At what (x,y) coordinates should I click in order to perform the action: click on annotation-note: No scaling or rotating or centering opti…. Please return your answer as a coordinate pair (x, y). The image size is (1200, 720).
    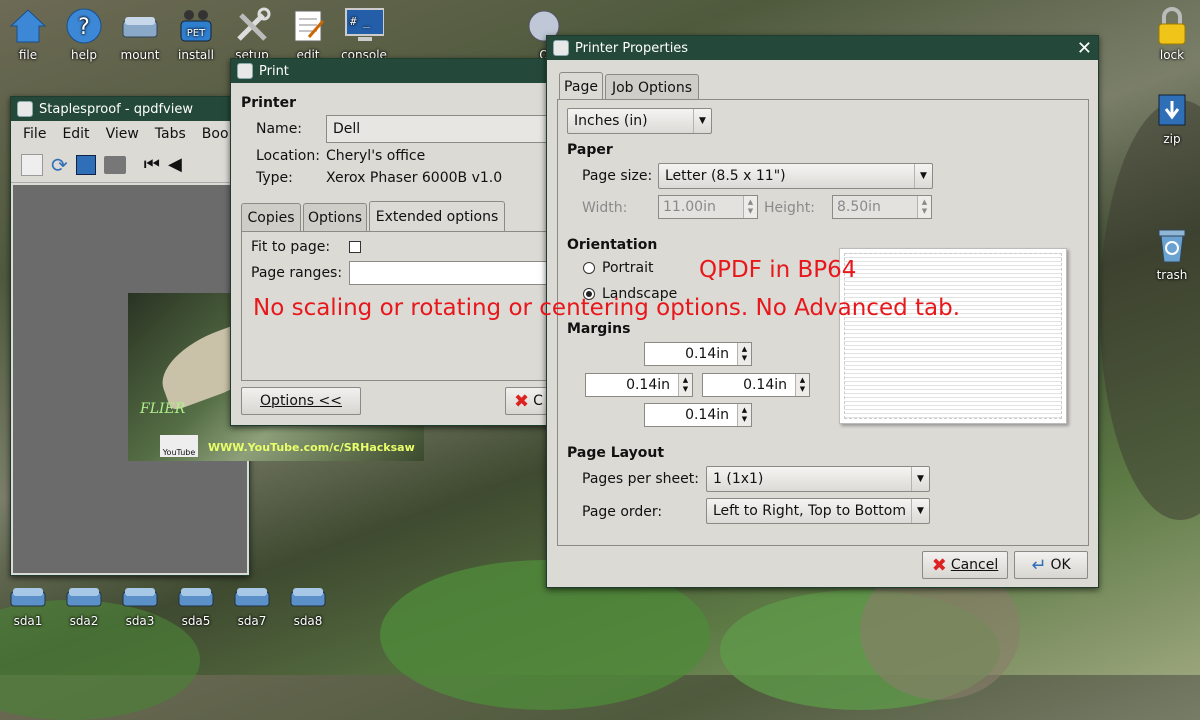
    Looking at the image, I should click on (607, 308).